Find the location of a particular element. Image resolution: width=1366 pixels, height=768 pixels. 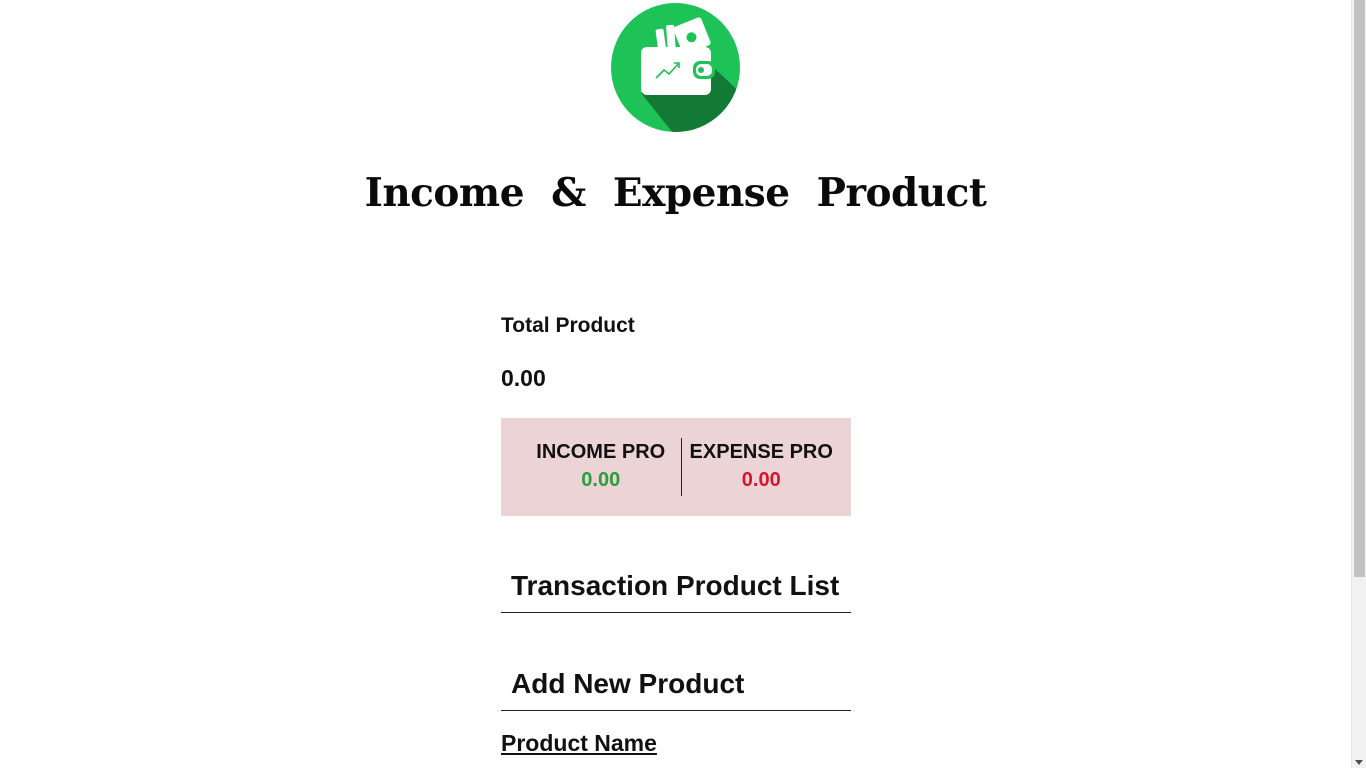

income-label: INCOME PRO is located at coordinates (601, 452).